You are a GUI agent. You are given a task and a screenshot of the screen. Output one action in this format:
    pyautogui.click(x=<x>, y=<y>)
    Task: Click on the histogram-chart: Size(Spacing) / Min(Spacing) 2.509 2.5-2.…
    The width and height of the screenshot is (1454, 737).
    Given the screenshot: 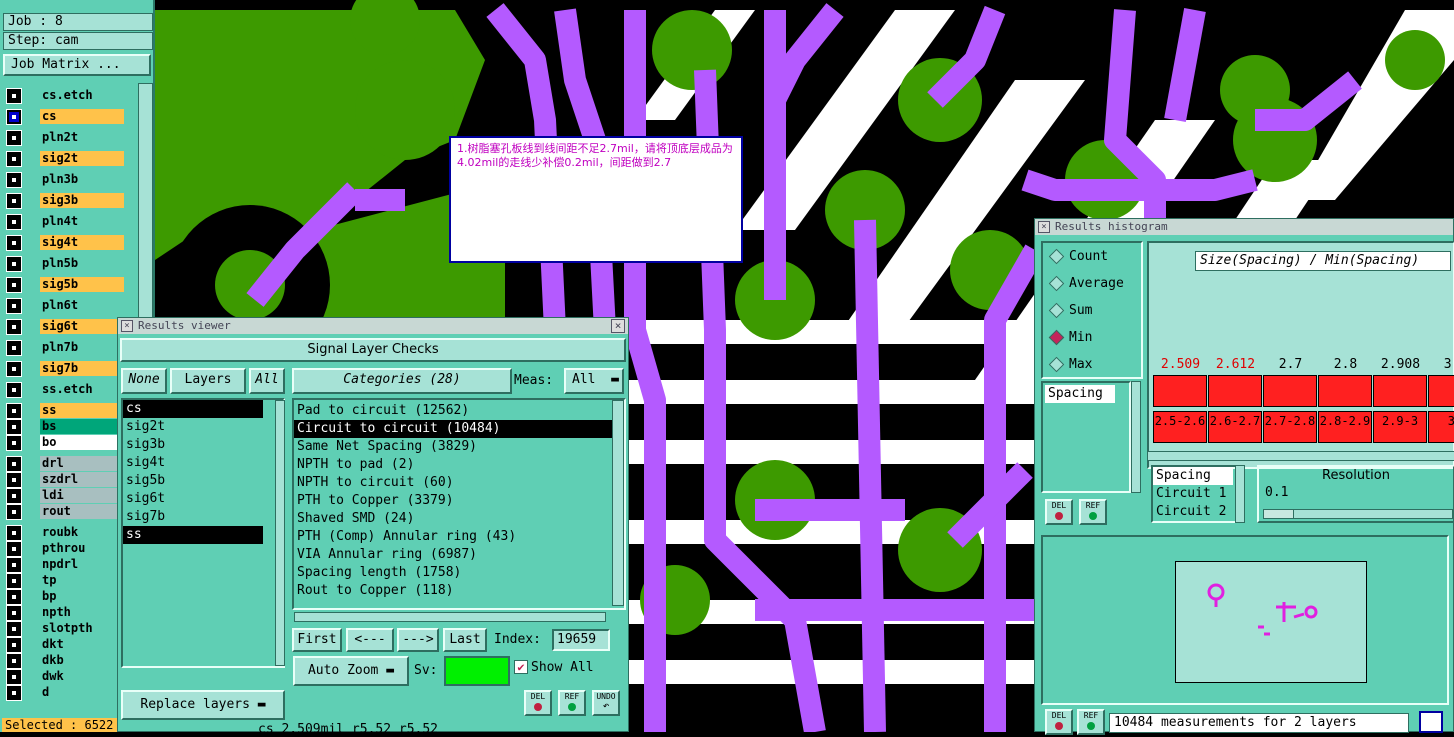 What is the action you would take?
    pyautogui.click(x=1300, y=355)
    